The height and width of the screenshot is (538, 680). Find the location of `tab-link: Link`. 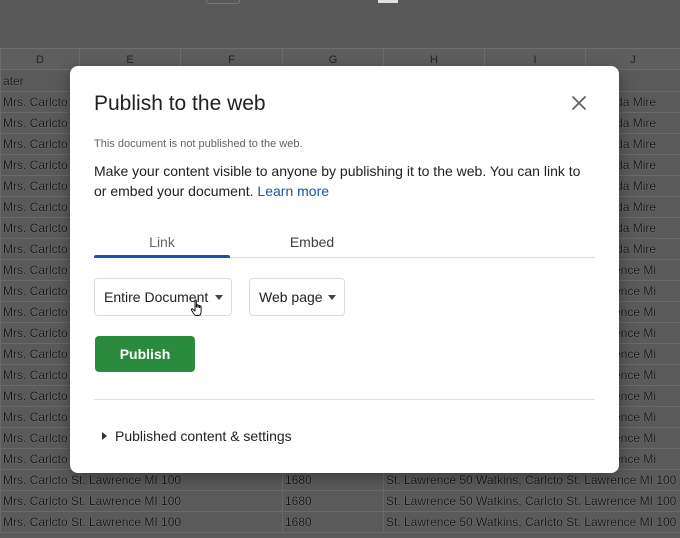

tab-link: Link is located at coordinates (162, 244).